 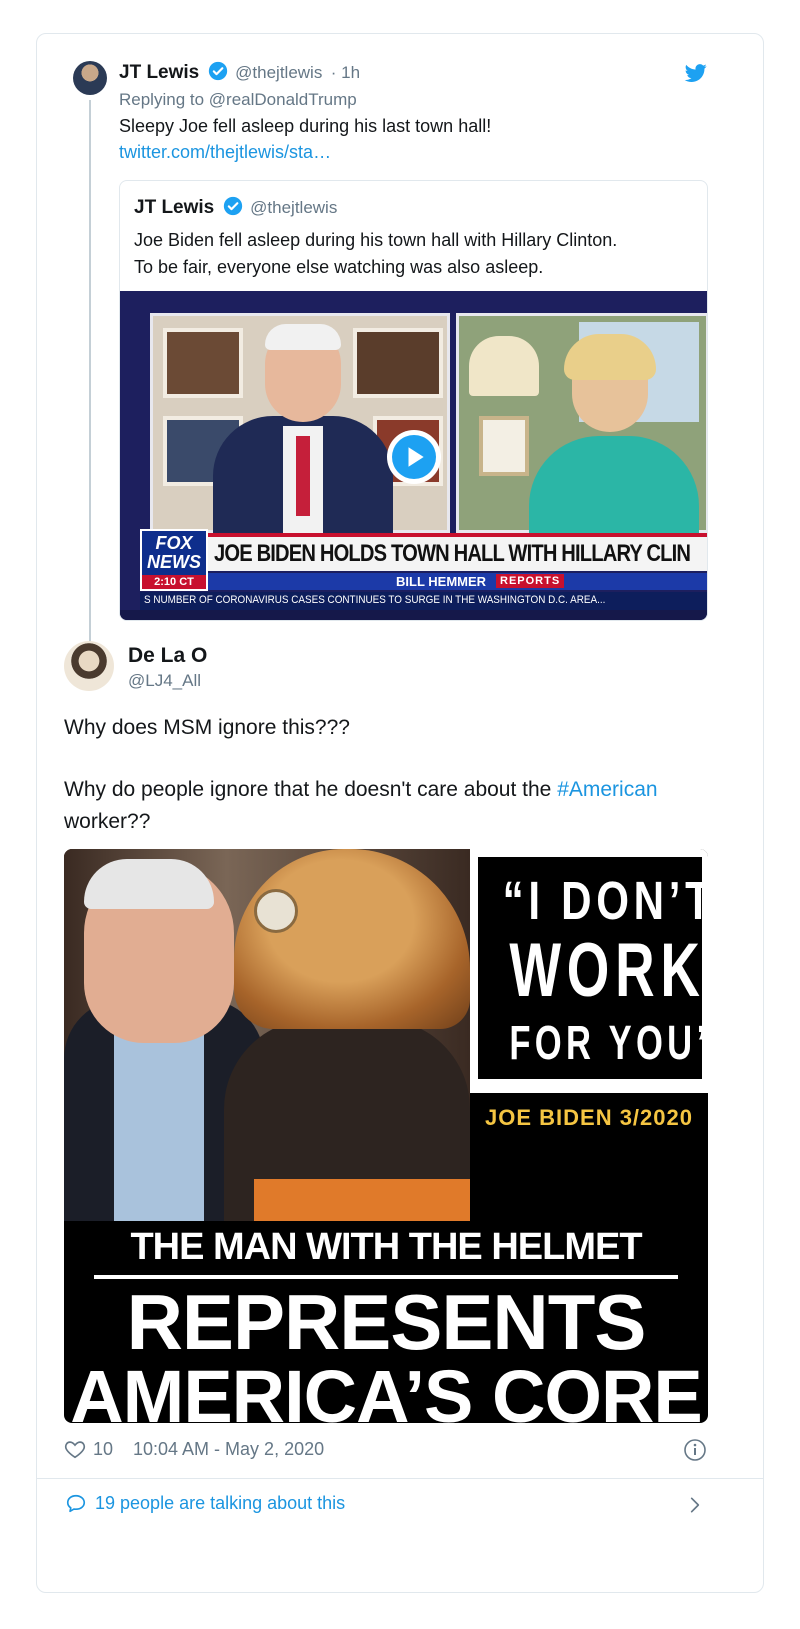 I want to click on conversation-text: 19 people are talking about this, so click(x=220, y=1503).